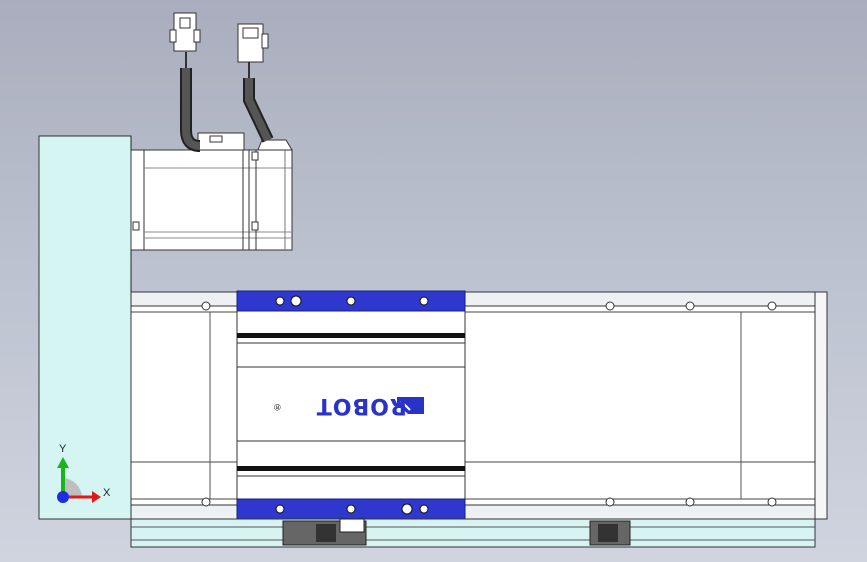  Describe the element at coordinates (366, 406) in the screenshot. I see `logo-text: -ROBOT` at that location.